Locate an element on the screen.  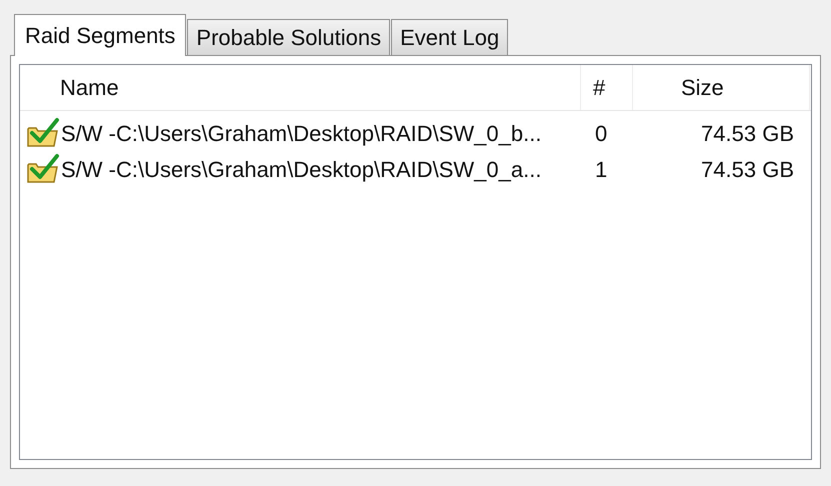
column-header: Size is located at coordinates (721, 87).